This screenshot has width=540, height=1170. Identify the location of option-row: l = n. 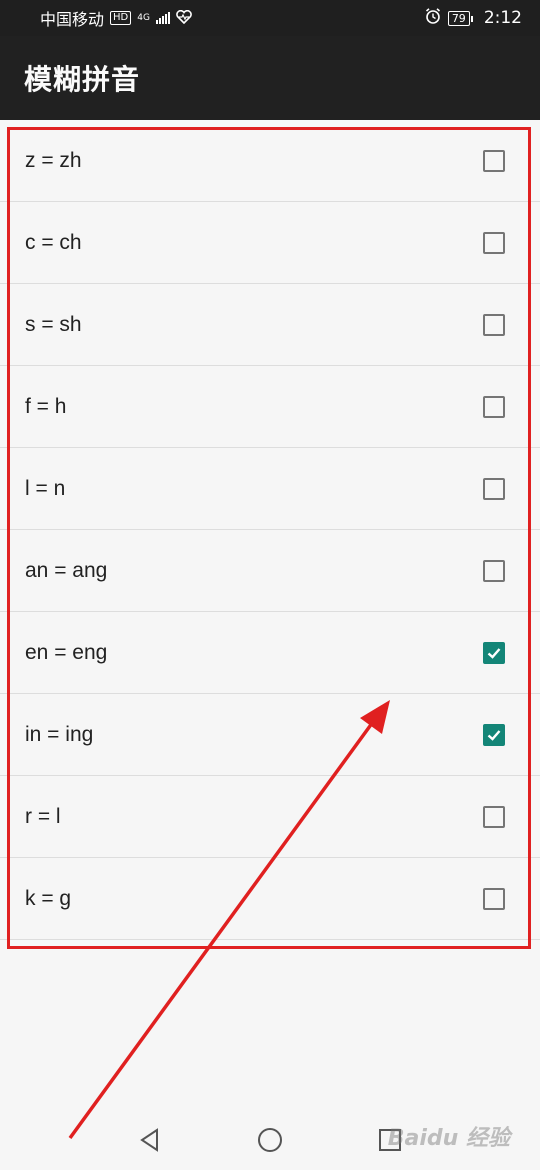
(270, 489).